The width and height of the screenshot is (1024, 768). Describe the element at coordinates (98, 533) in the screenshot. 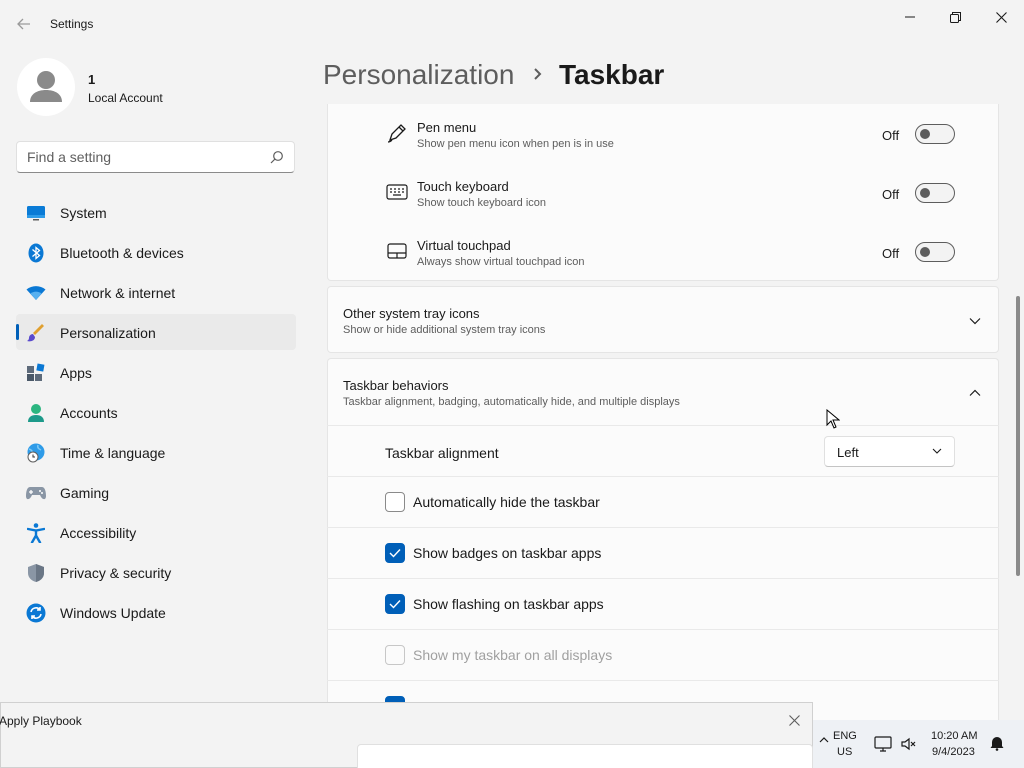

I see `sidebar-item-label: Accessibility` at that location.